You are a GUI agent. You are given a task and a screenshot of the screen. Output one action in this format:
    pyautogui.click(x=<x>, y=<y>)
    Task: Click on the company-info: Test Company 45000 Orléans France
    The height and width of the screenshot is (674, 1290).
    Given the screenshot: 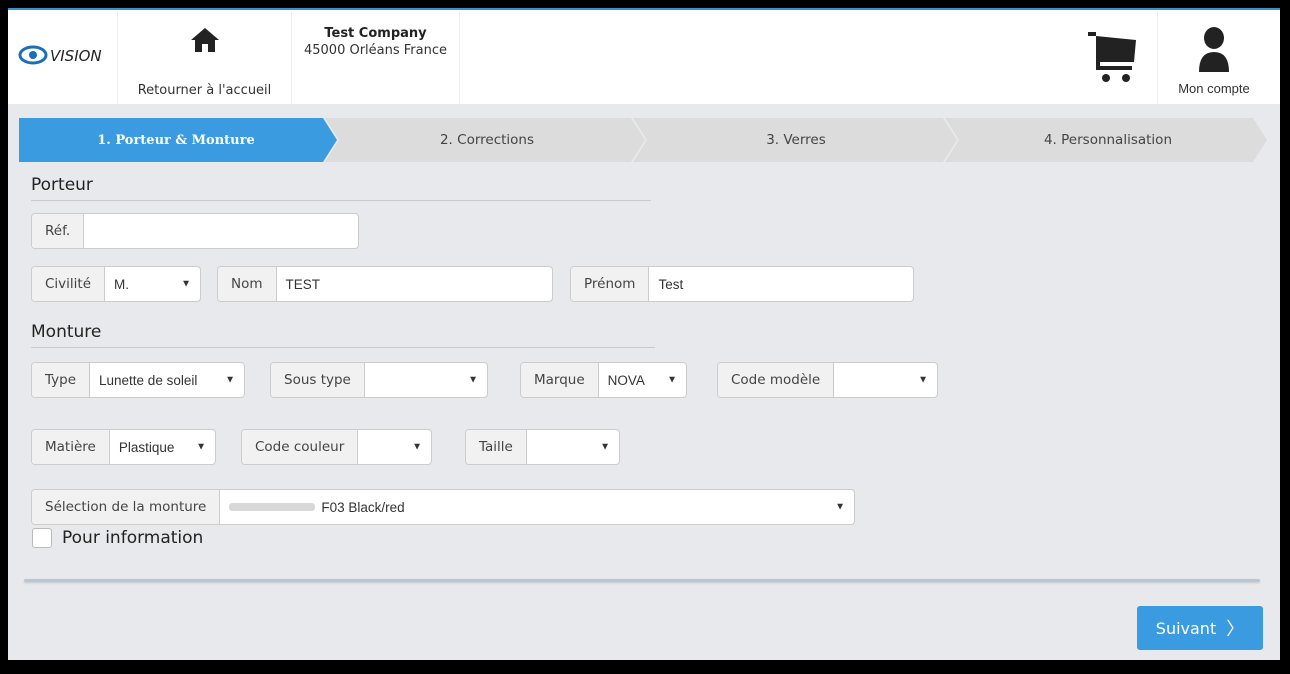 What is the action you would take?
    pyautogui.click(x=376, y=58)
    